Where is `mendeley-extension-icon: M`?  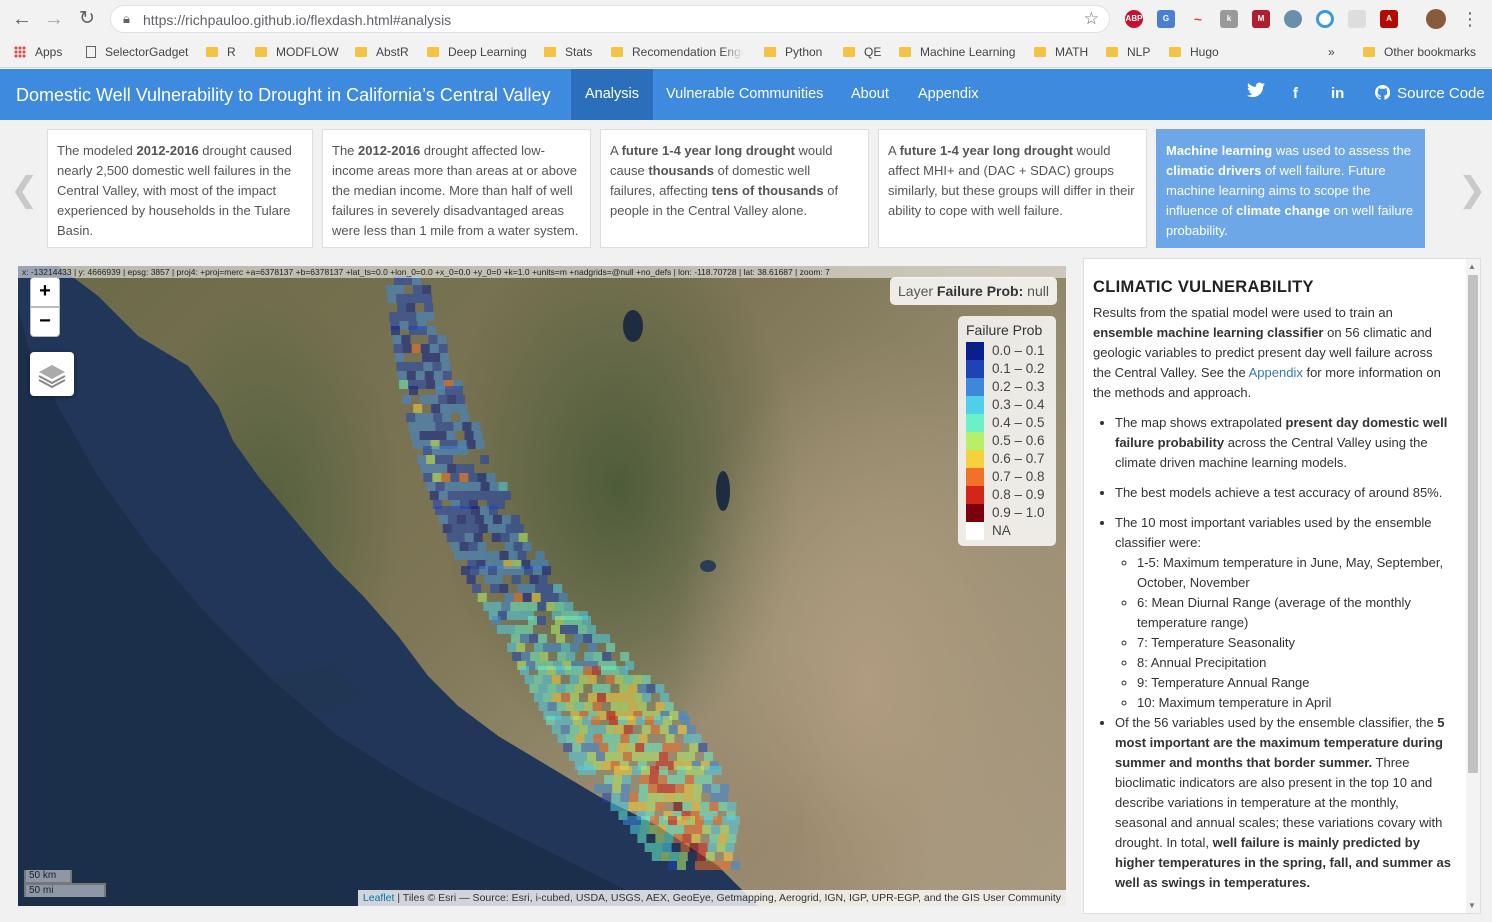
mendeley-extension-icon: M is located at coordinates (1261, 19).